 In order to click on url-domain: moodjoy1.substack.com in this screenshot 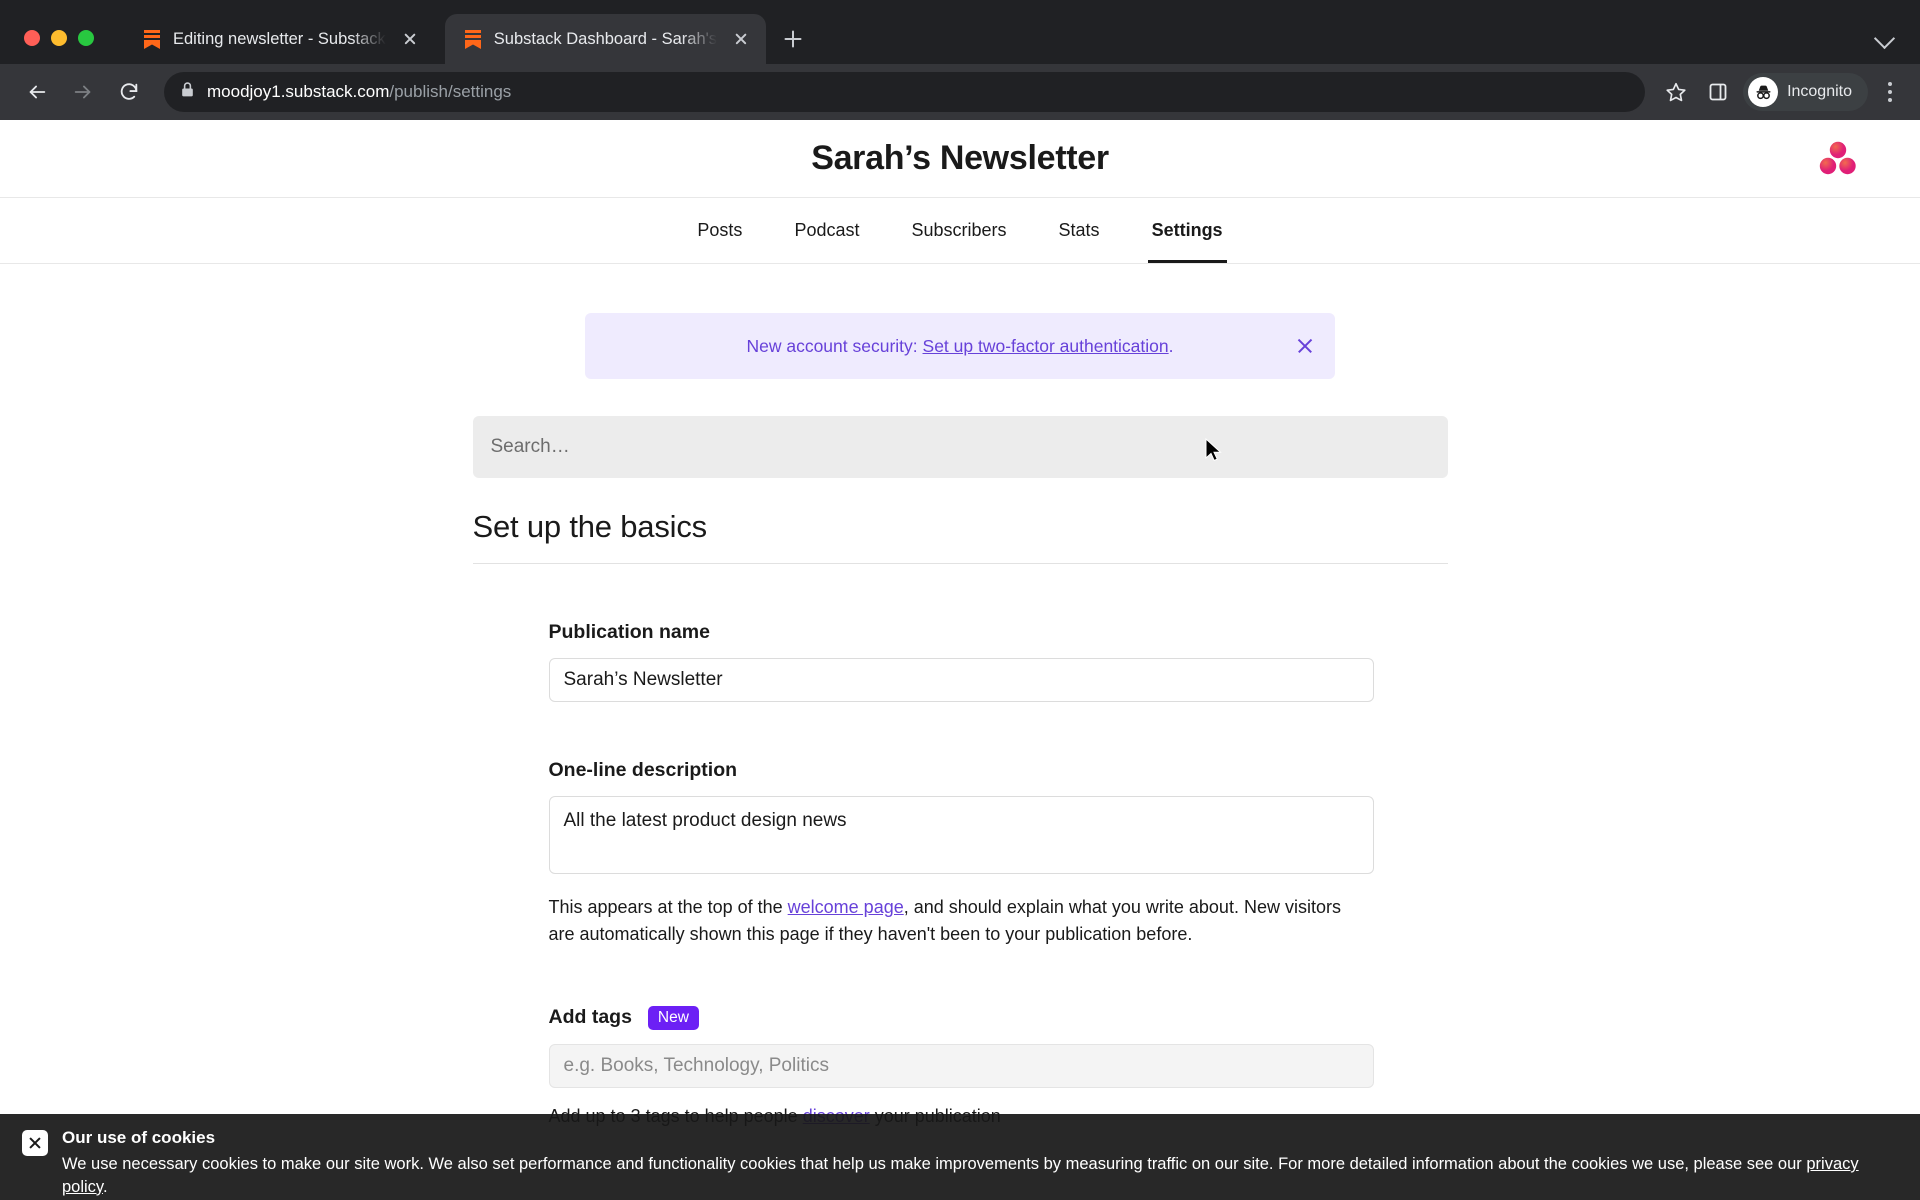, I will do `click(298, 91)`.